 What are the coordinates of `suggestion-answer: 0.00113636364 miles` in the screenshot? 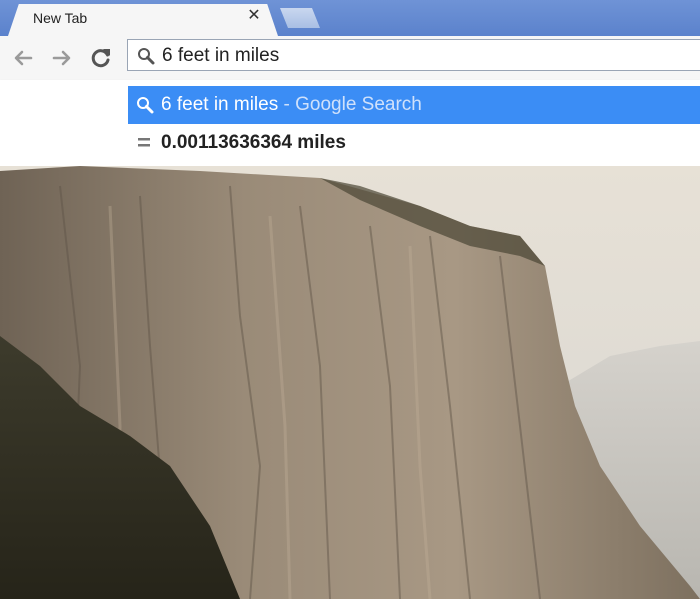 It's located at (414, 143).